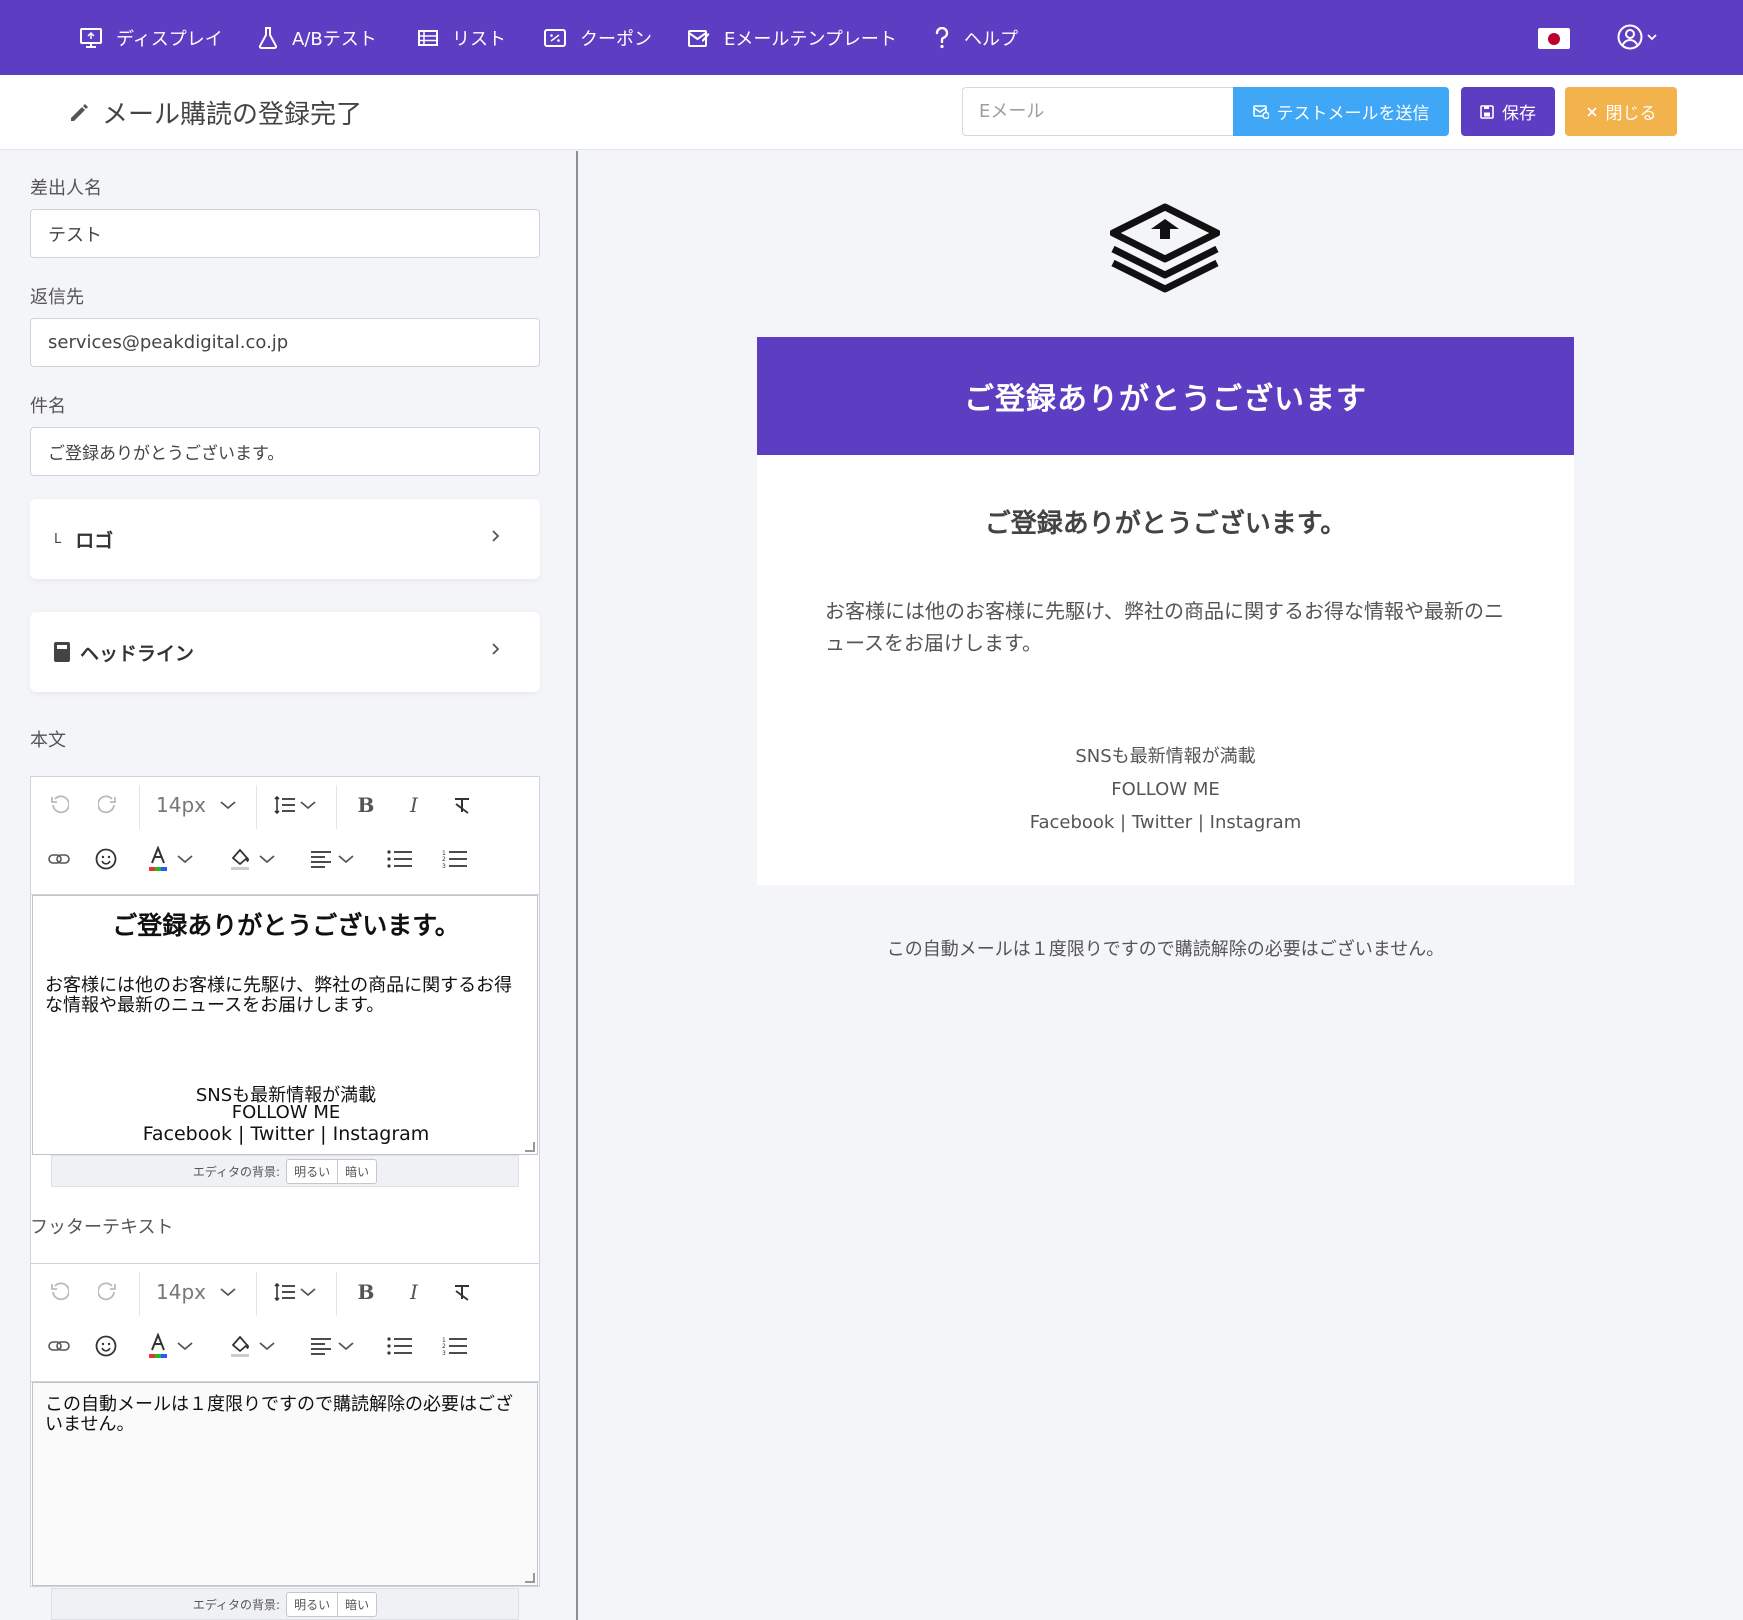 The height and width of the screenshot is (1620, 1743). What do you see at coordinates (57, 297) in the screenshot?
I see `reply-to-label: 返信先` at bounding box center [57, 297].